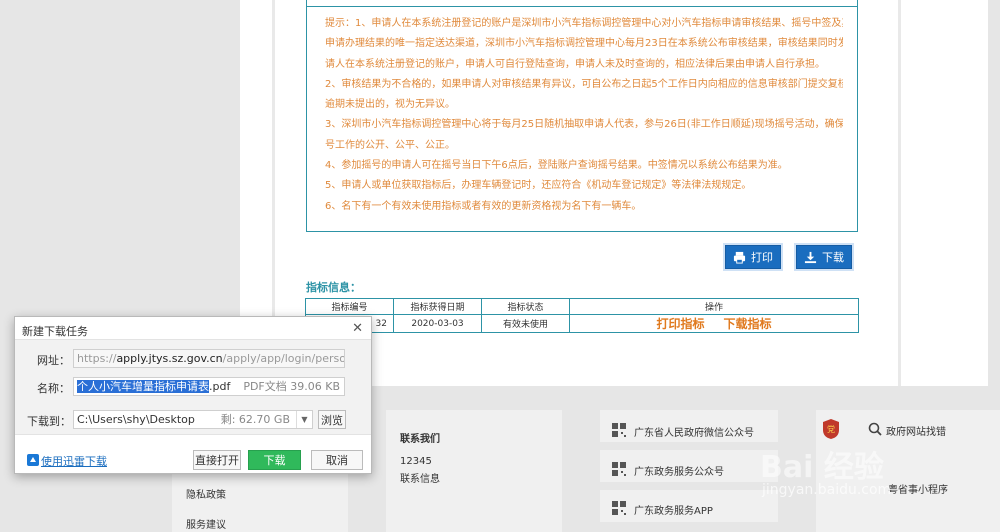 Image resolution: width=1000 pixels, height=532 pixels. Describe the element at coordinates (714, 306) in the screenshot. I see `column-header: 操作` at that location.